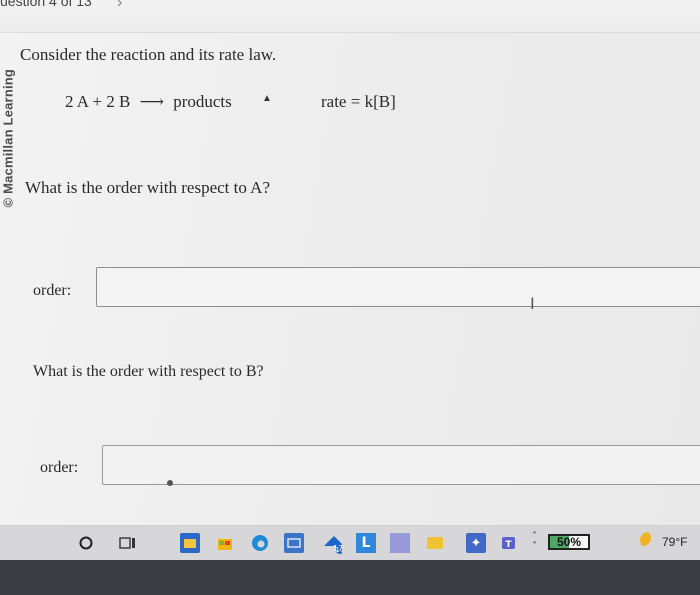 Image resolution: width=700 pixels, height=595 pixels. I want to click on app-icon-2: ✦, so click(476, 543).